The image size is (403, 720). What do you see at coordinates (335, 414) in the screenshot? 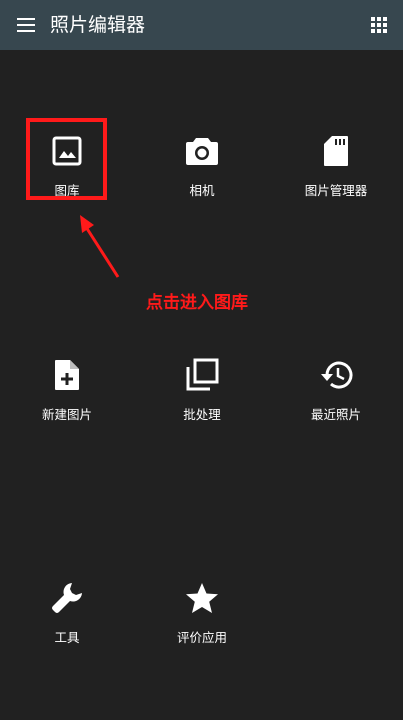
I see `tile-recent-photos-label: 最近照片` at bounding box center [335, 414].